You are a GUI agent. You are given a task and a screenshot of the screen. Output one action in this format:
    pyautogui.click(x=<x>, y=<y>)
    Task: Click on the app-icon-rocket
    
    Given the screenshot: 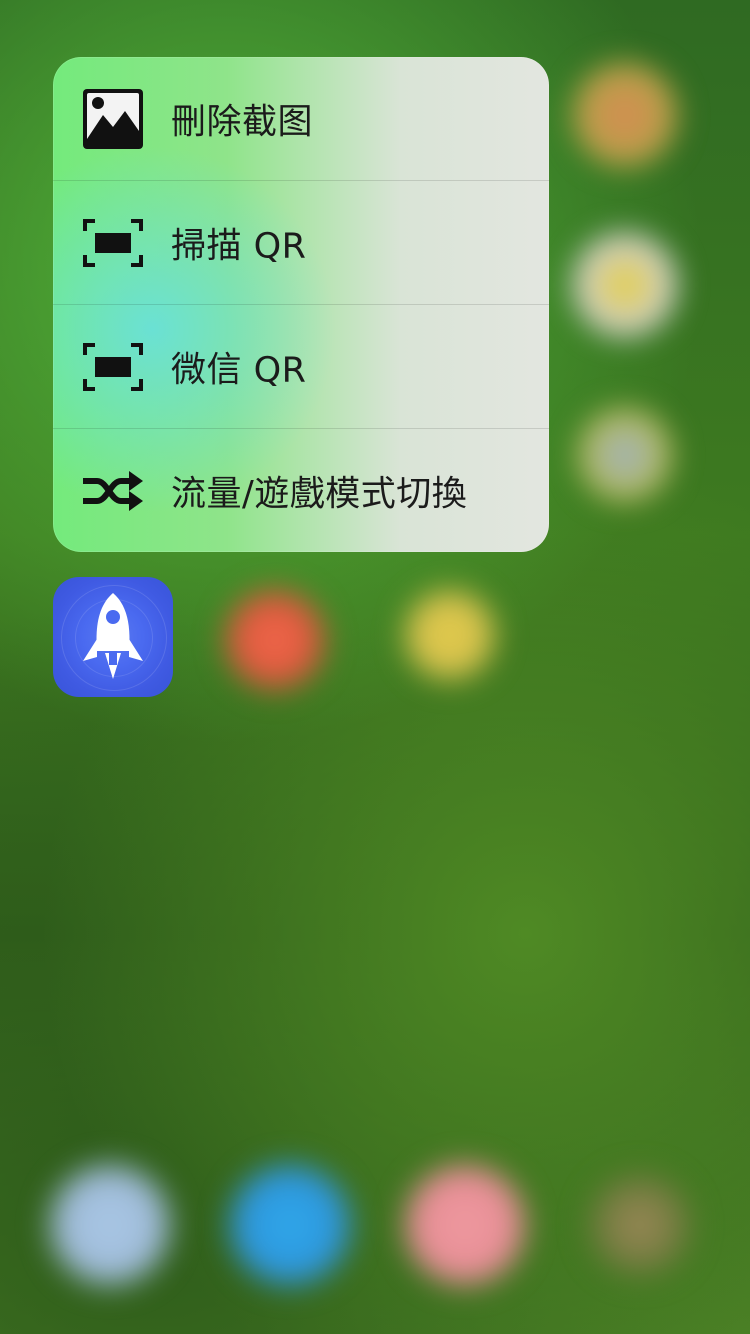 What is the action you would take?
    pyautogui.click(x=113, y=637)
    